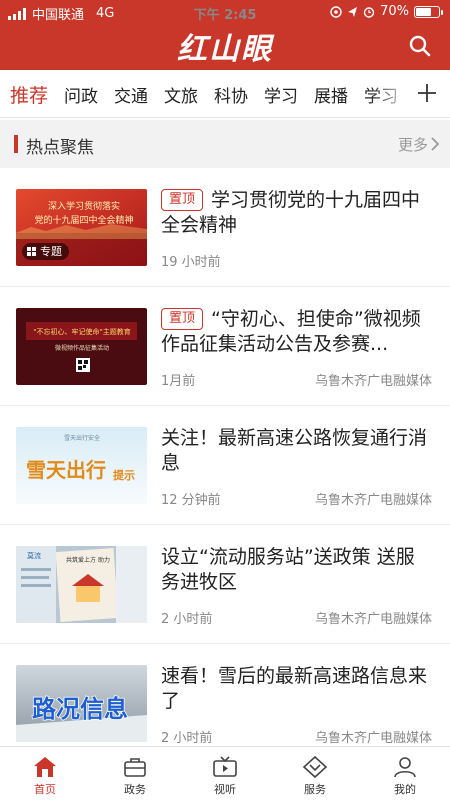 This screenshot has width=450, height=800. What do you see at coordinates (394, 11) in the screenshot?
I see `battery-percent: 70%` at bounding box center [394, 11].